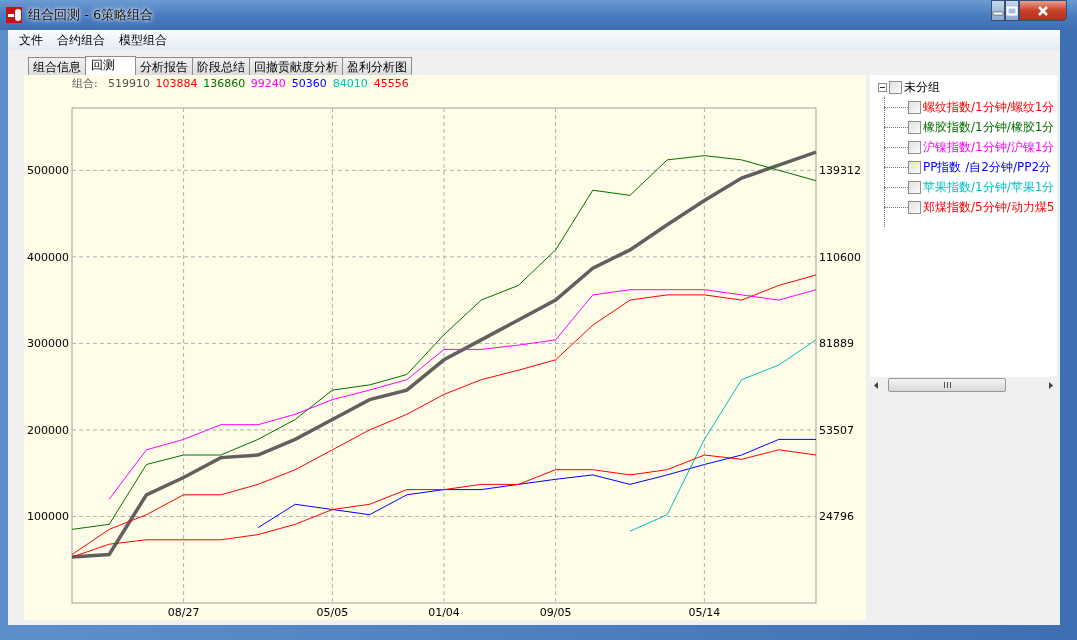 The image size is (1077, 640). Describe the element at coordinates (836, 517) in the screenshot. I see `right-axis-label: 24796` at that location.